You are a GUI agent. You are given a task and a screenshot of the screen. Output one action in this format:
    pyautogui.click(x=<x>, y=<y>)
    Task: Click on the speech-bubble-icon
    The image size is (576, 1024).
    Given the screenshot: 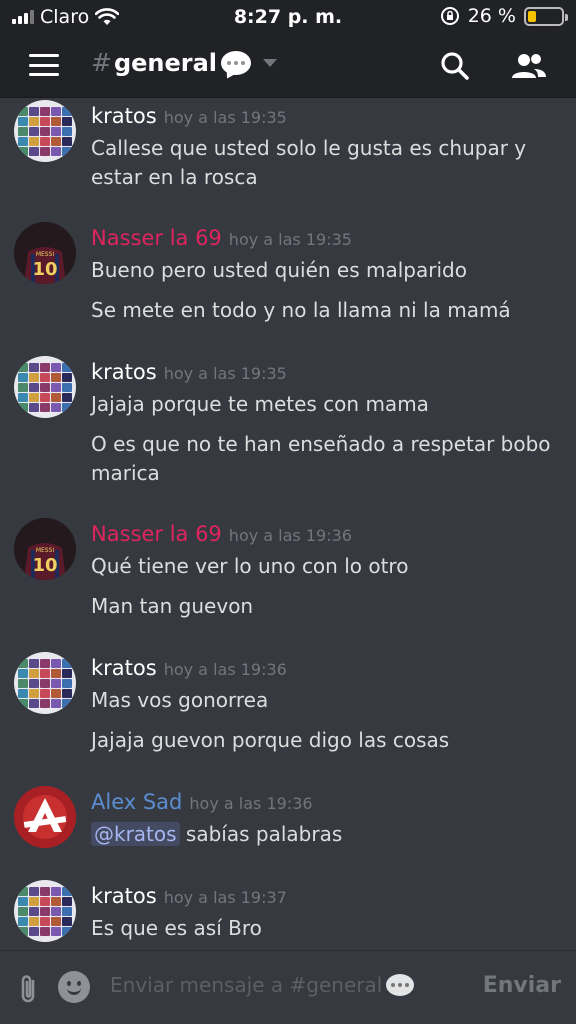 What is the action you would take?
    pyautogui.click(x=400, y=985)
    